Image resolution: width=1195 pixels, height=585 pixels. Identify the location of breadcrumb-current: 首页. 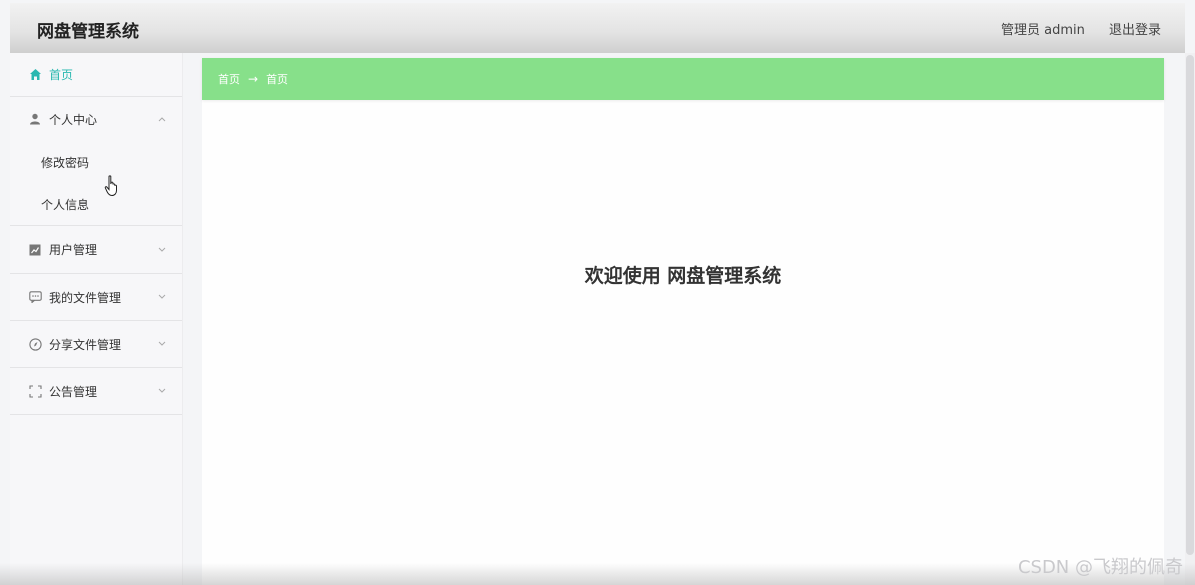
(277, 79).